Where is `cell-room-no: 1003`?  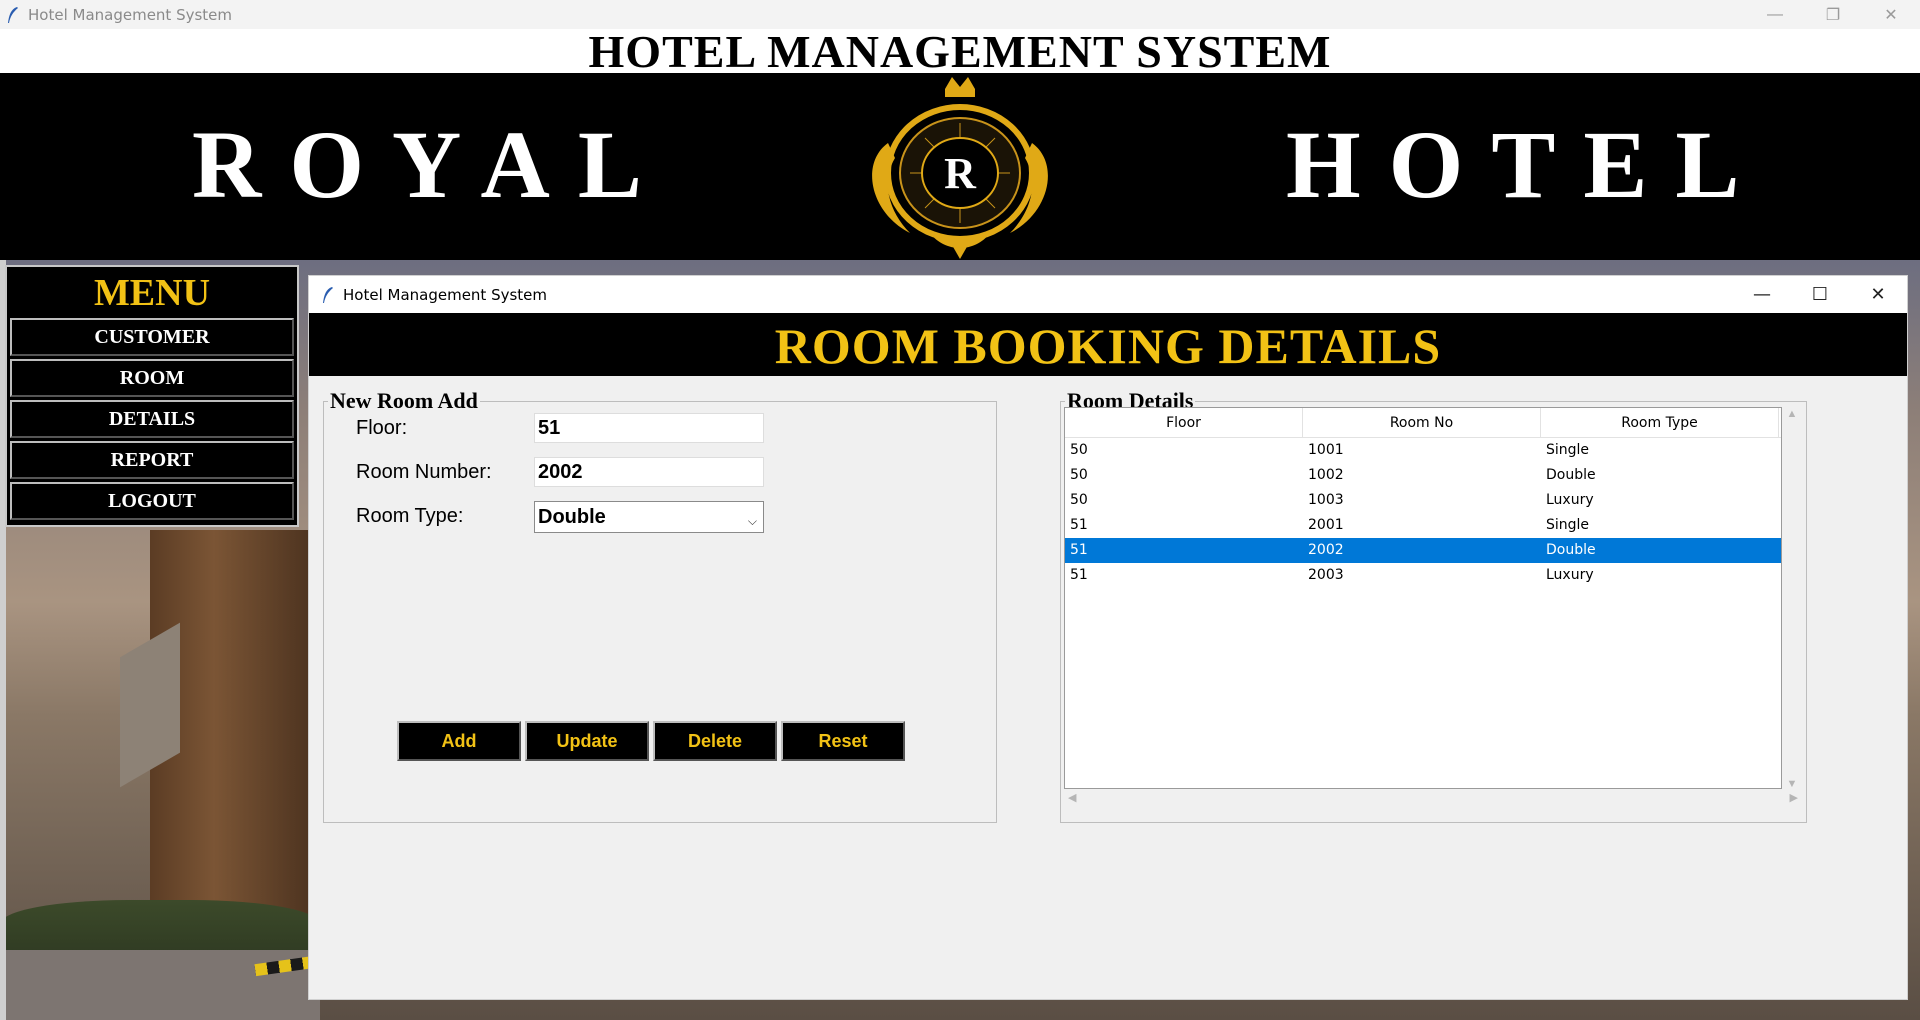 cell-room-no: 1003 is located at coordinates (1326, 500).